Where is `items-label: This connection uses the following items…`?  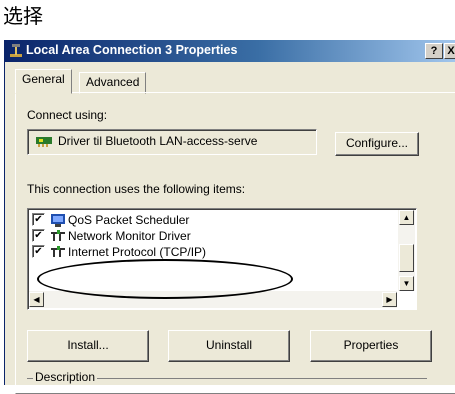 items-label: This connection uses the following items… is located at coordinates (136, 189).